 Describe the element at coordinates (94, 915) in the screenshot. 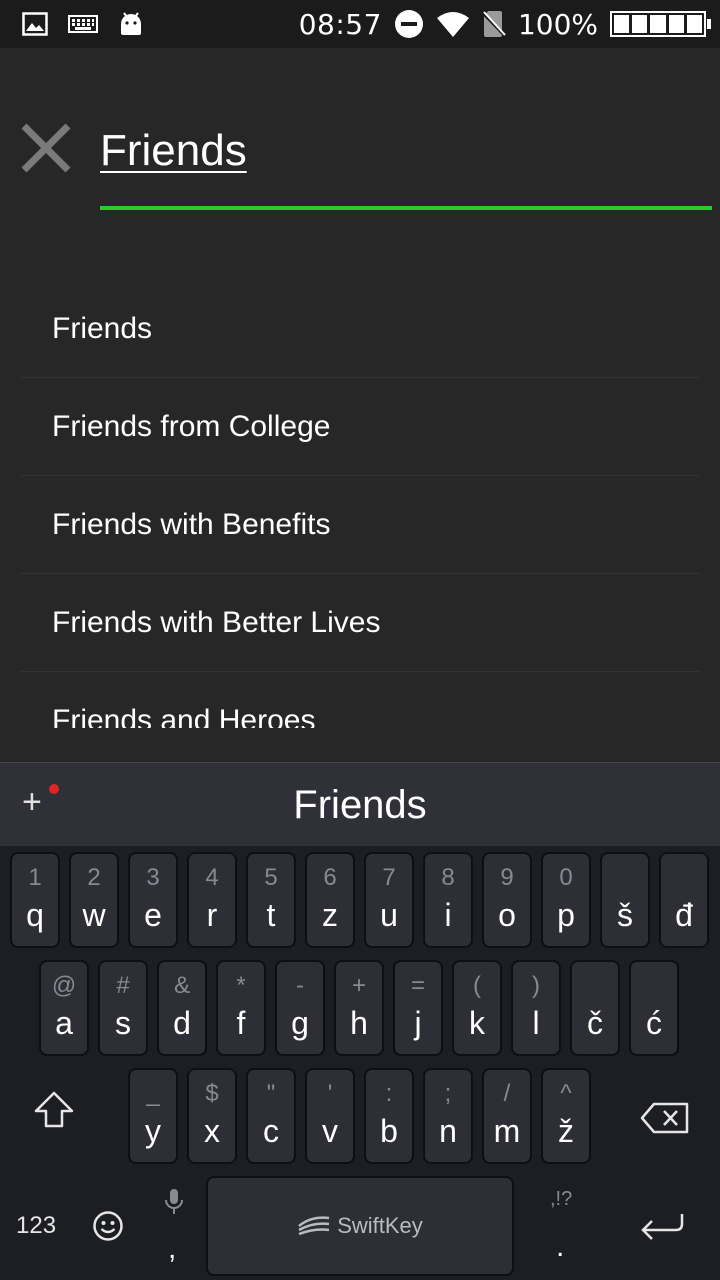

I see `key-primary-label: w` at that location.